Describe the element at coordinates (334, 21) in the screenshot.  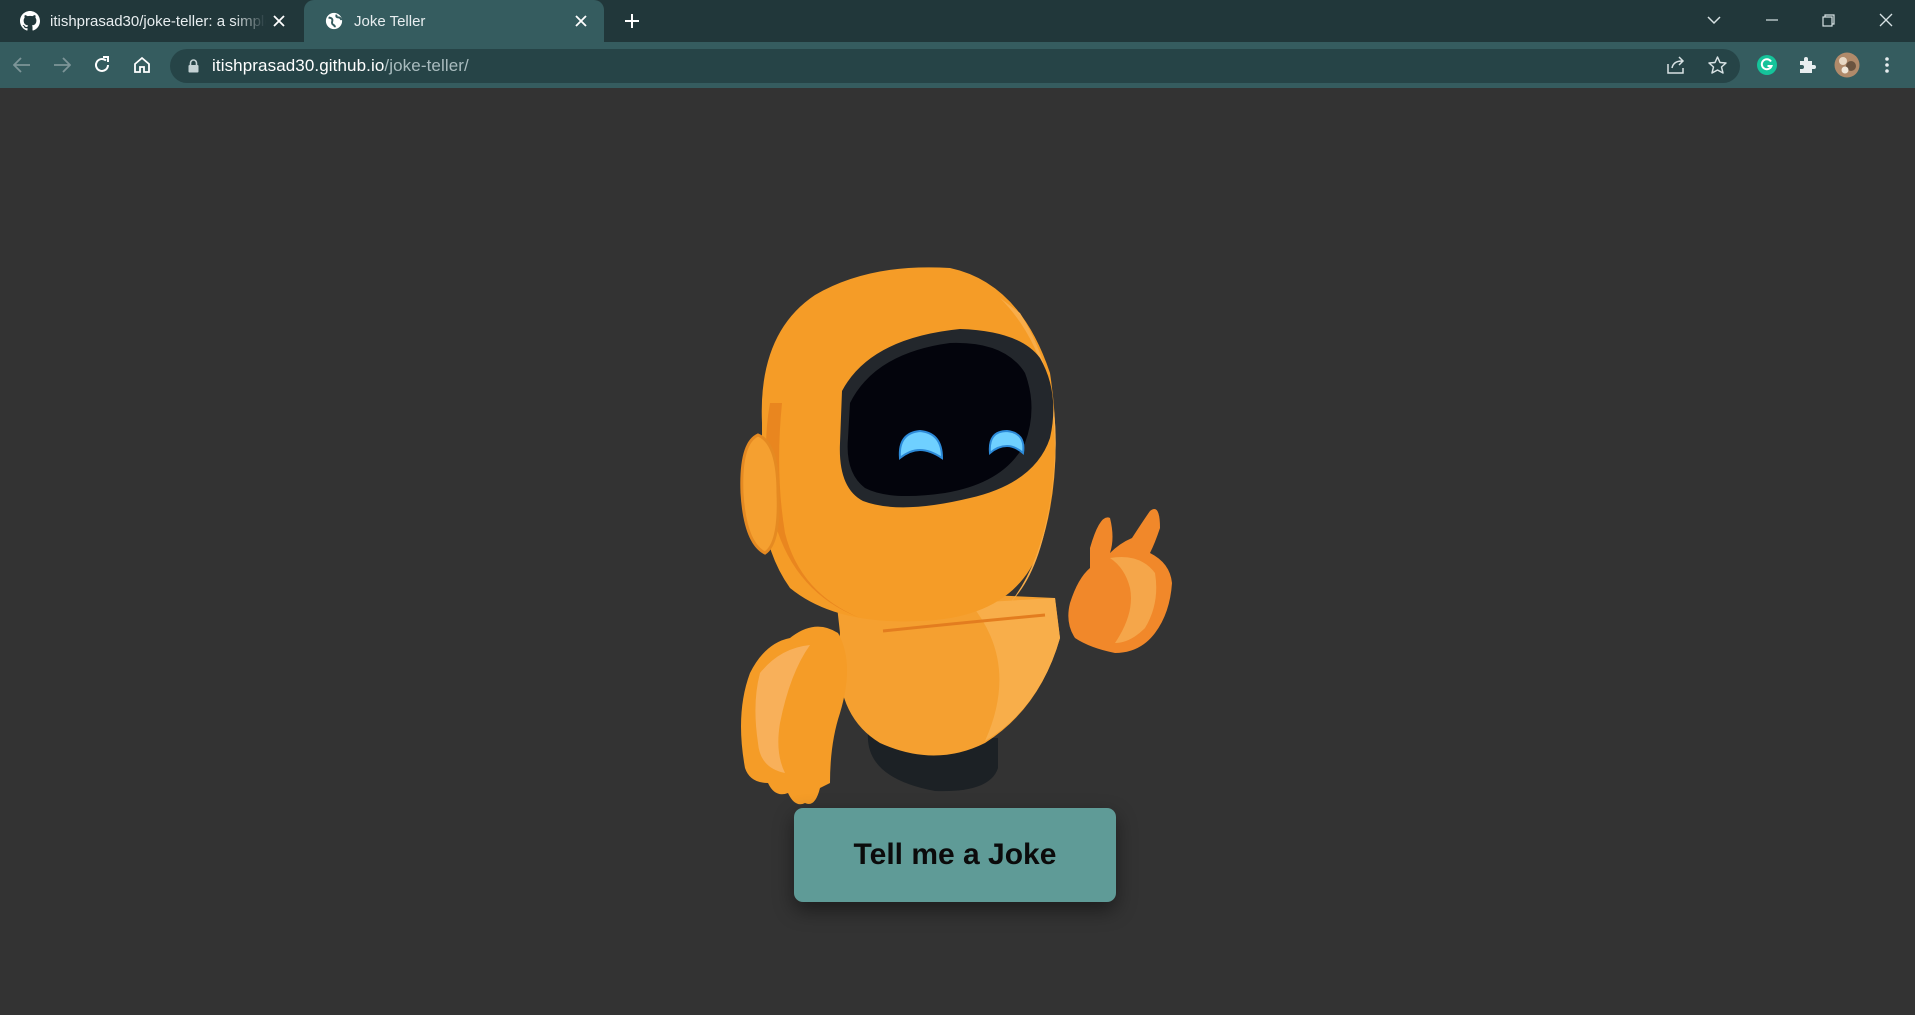
I see `globe-icon` at that location.